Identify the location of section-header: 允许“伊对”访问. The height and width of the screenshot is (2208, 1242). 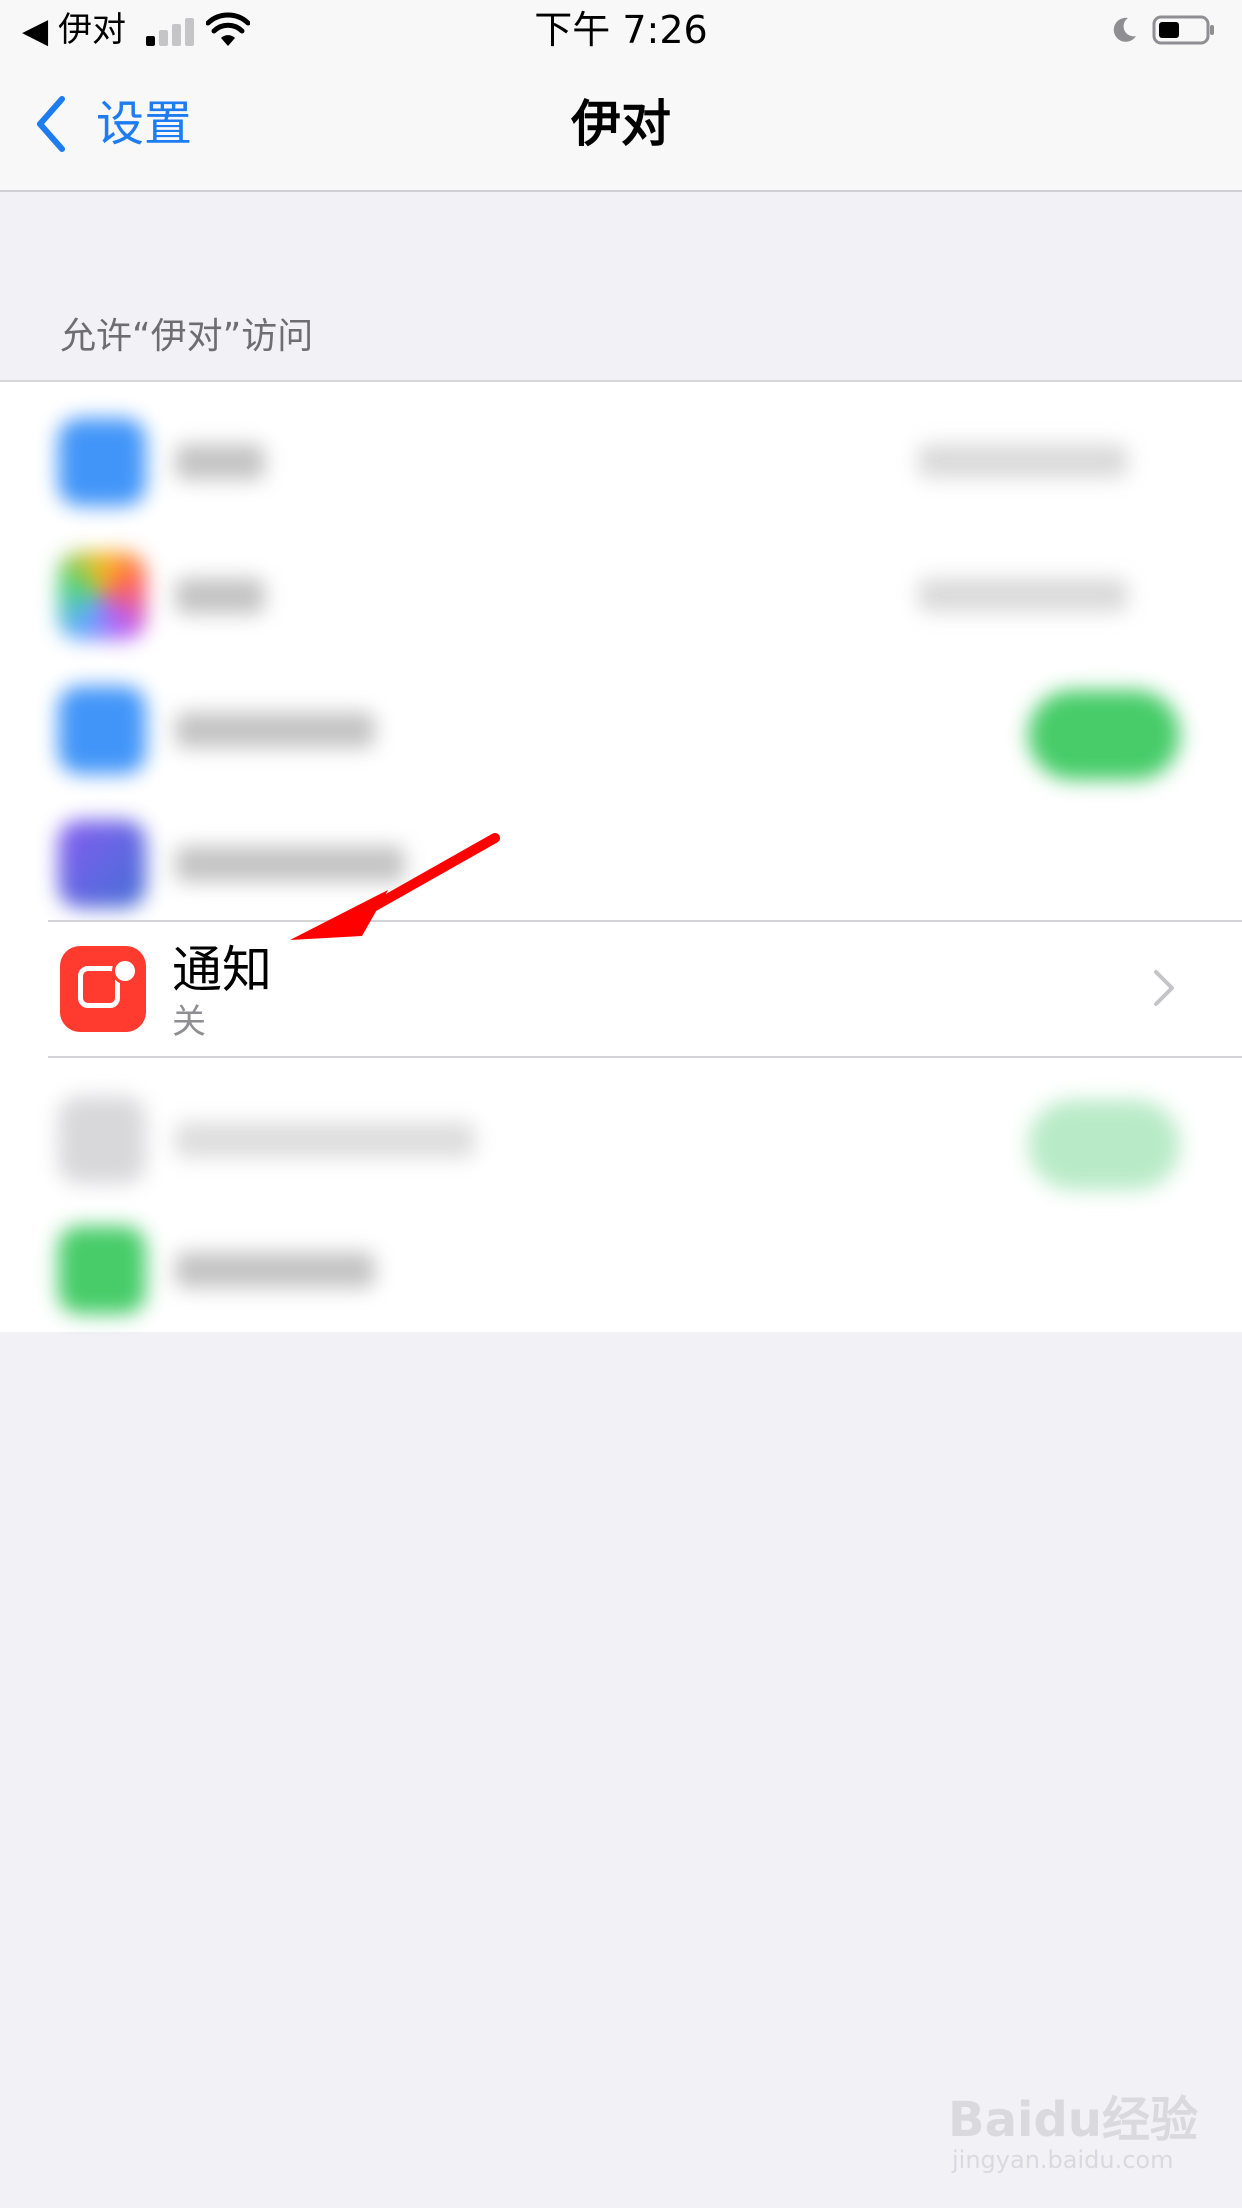
(187, 336).